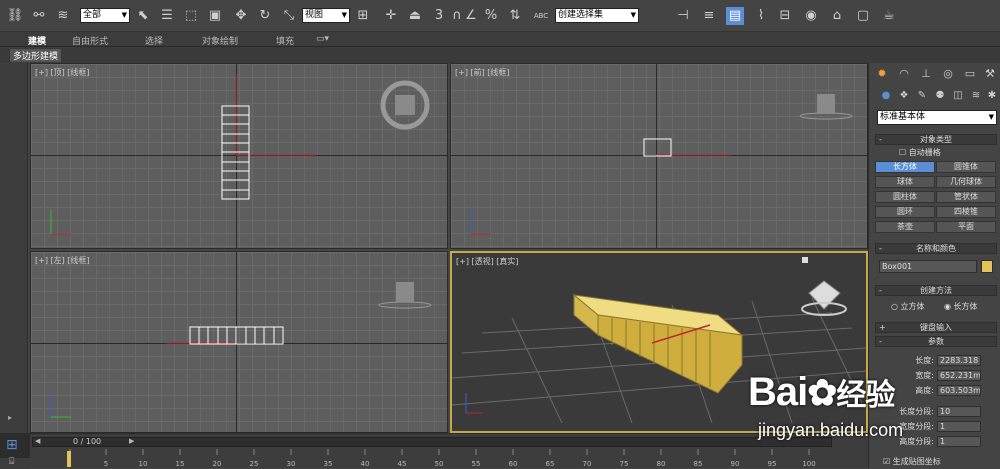  Describe the element at coordinates (961, 306) in the screenshot. I see `box-radio: ◉ 长方体` at that location.